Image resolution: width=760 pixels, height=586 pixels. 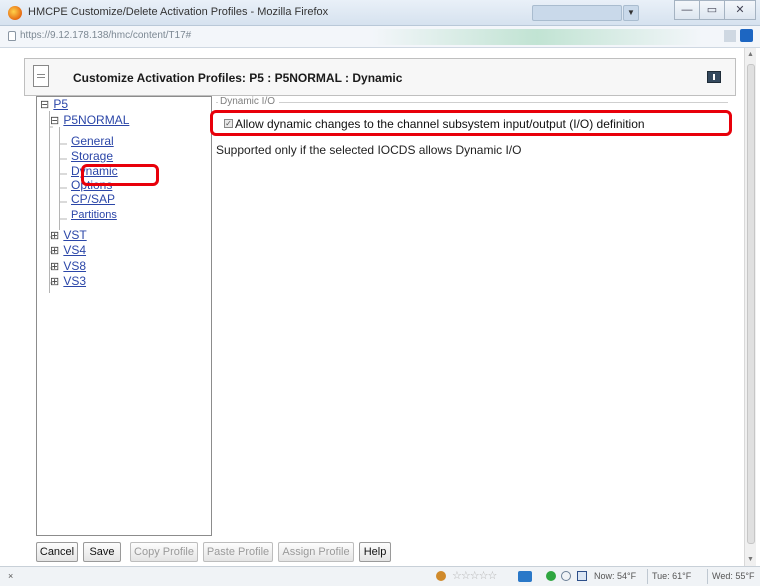 I want to click on url-bar-glow, so click(x=537, y=37).